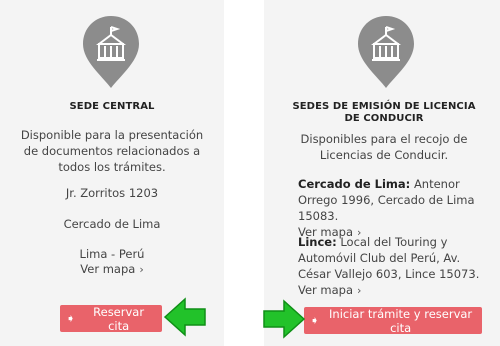 The width and height of the screenshot is (500, 346). What do you see at coordinates (384, 112) in the screenshot?
I see `card-title: SEDES DE EMISIÓN DE LICENCIA DE CONDUCIR` at bounding box center [384, 112].